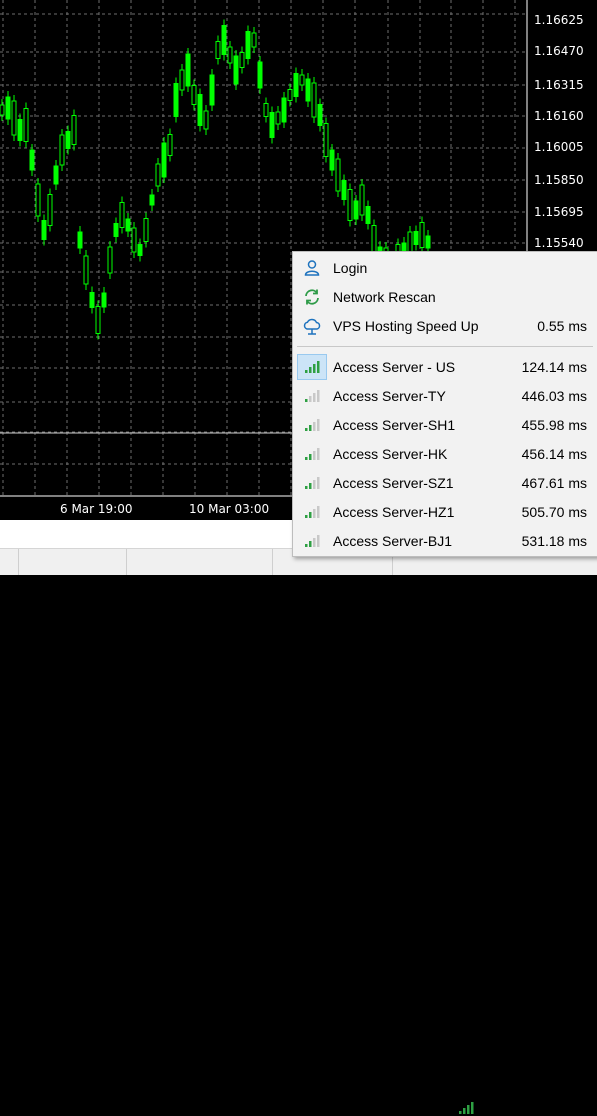 The image size is (597, 1116). Describe the element at coordinates (559, 180) in the screenshot. I see `price-tick-label: 1.15850` at that location.